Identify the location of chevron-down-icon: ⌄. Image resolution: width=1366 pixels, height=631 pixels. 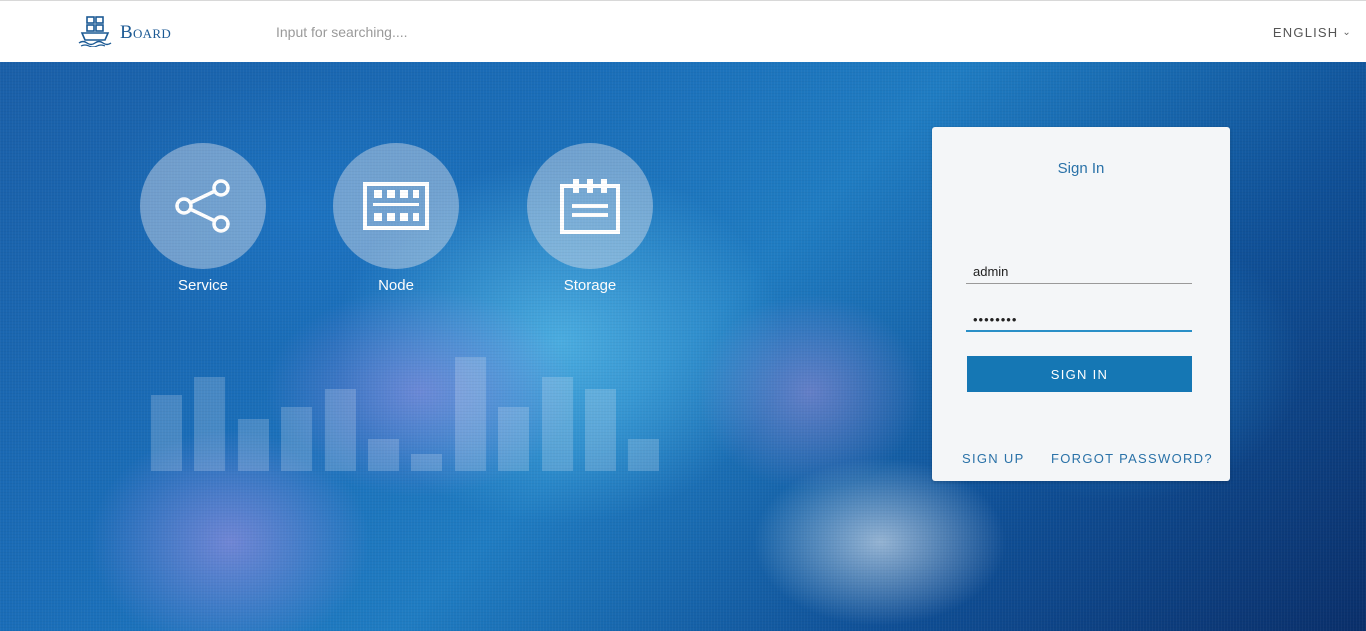
(1347, 32).